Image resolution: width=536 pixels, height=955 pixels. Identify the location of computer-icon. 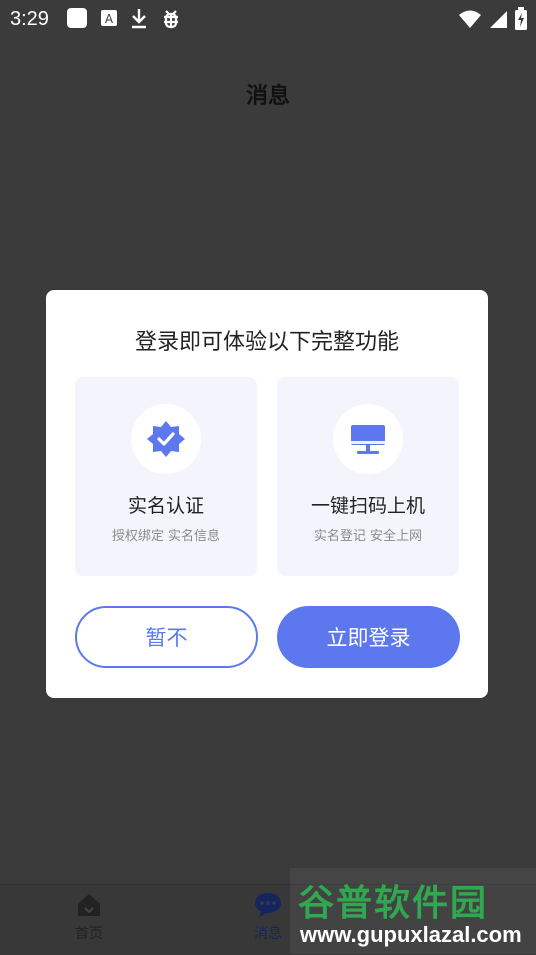
(368, 439).